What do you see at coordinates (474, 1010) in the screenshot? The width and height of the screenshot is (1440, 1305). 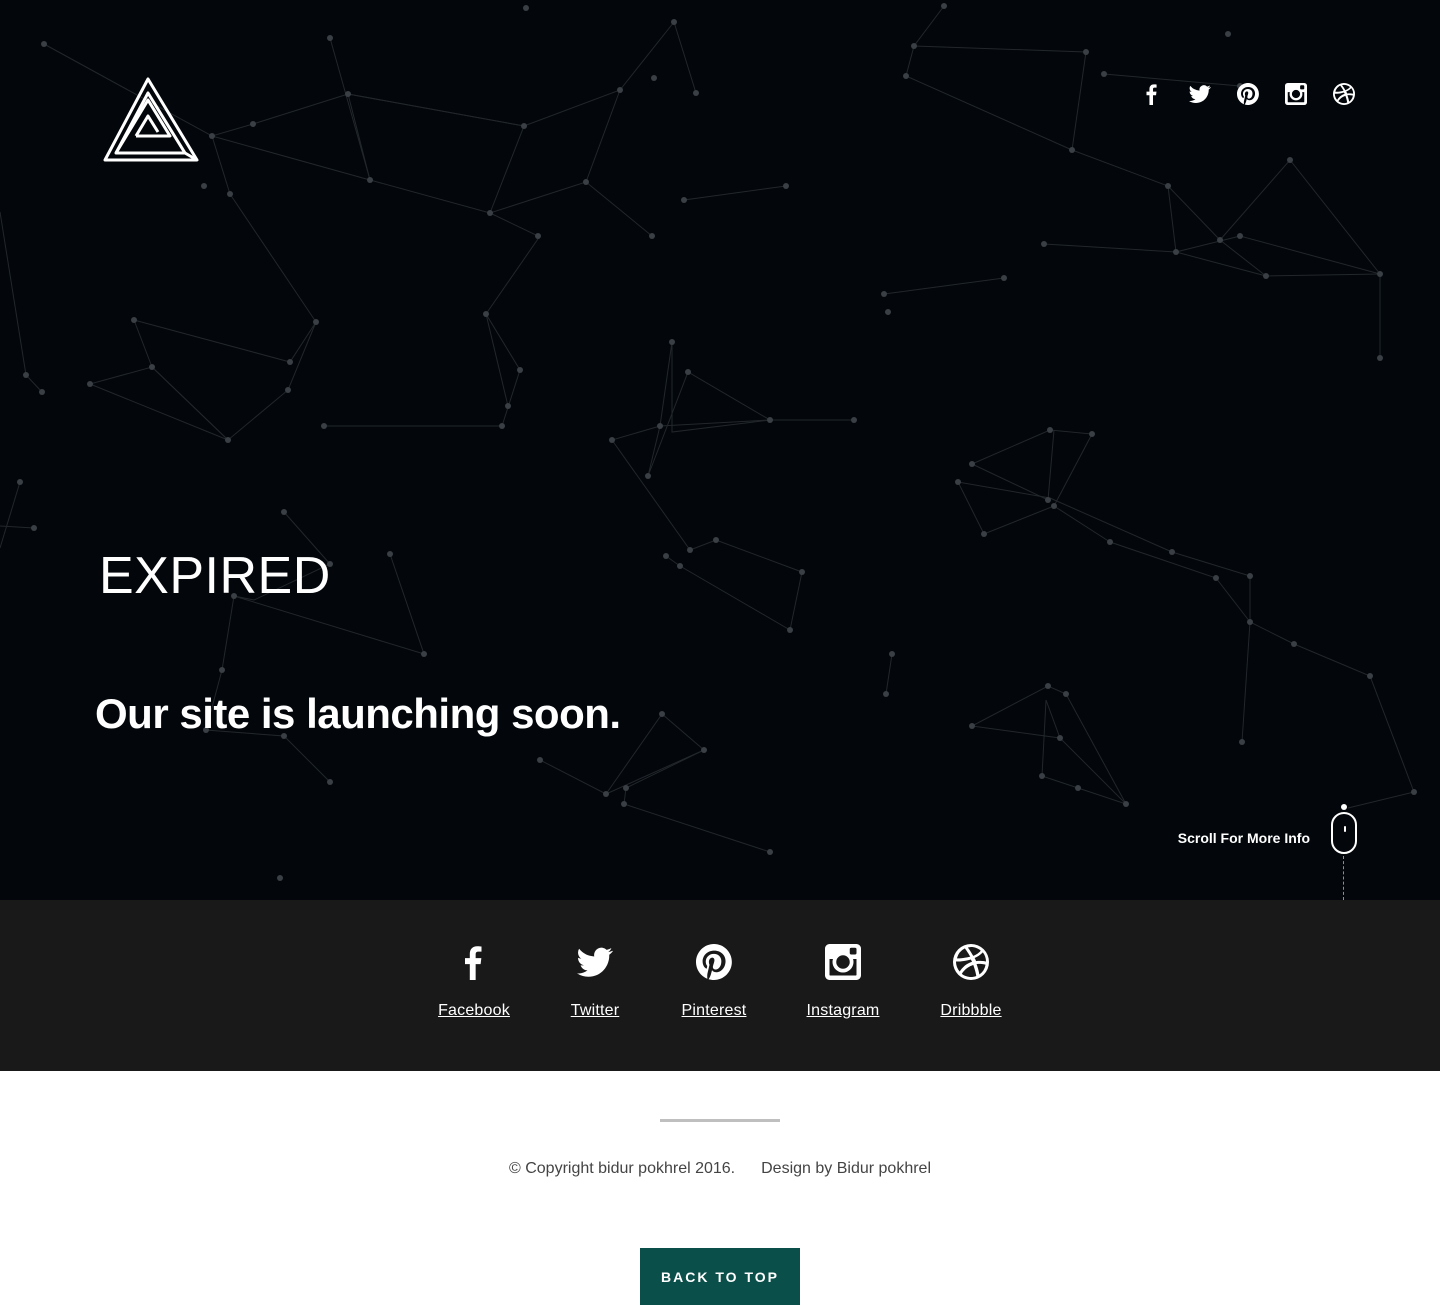 I see `band-facebook-label: Facebook` at bounding box center [474, 1010].